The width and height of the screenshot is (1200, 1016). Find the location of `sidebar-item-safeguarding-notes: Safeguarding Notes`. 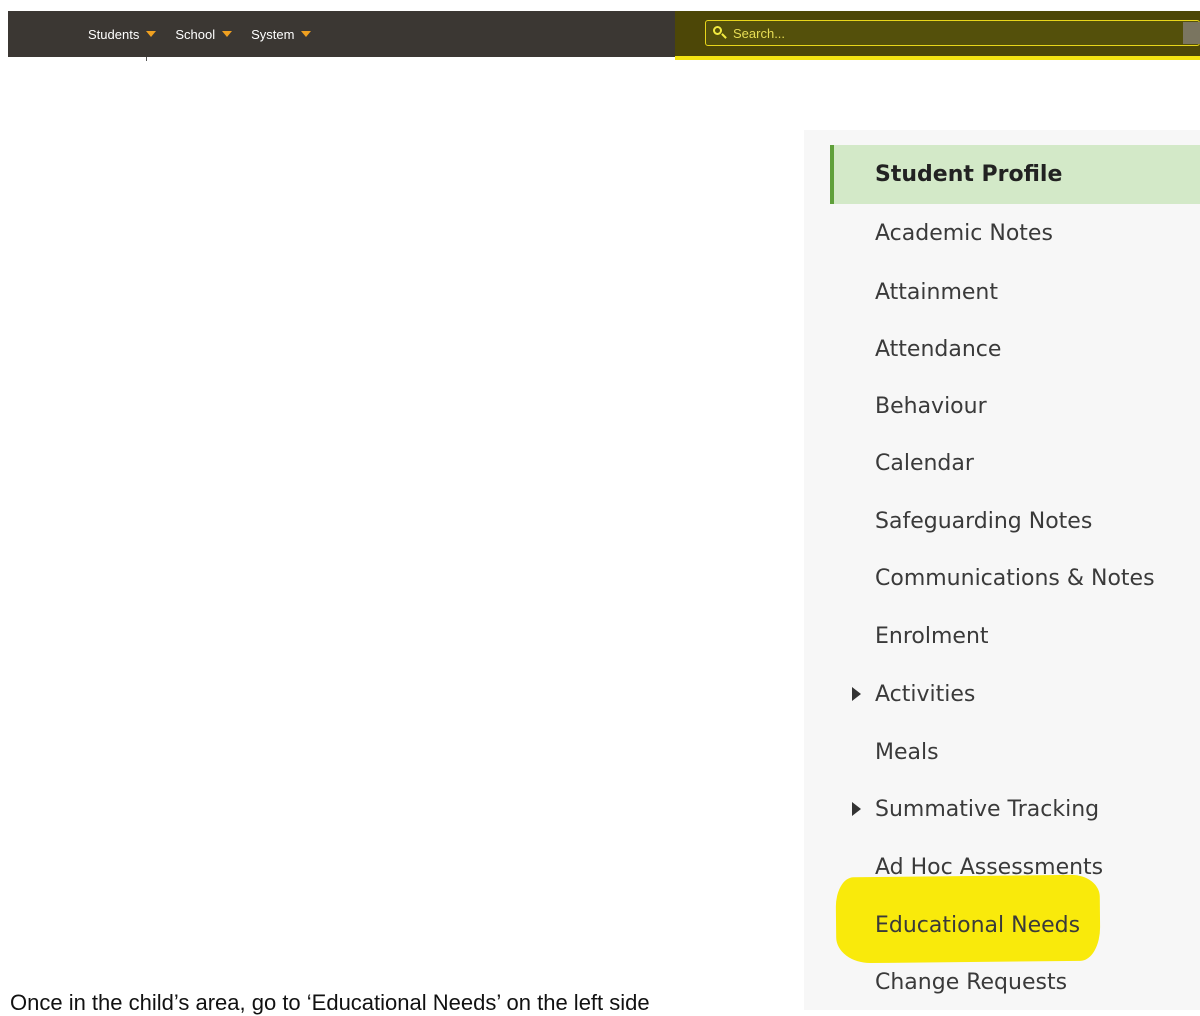

sidebar-item-safeguarding-notes: Safeguarding Notes is located at coordinates (1015, 521).